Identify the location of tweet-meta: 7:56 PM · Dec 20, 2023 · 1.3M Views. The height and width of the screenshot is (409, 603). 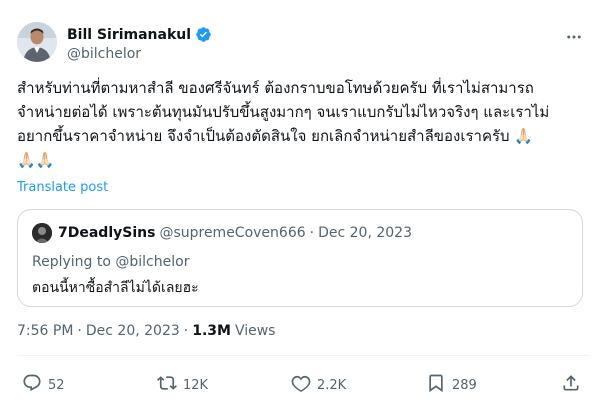
(146, 331).